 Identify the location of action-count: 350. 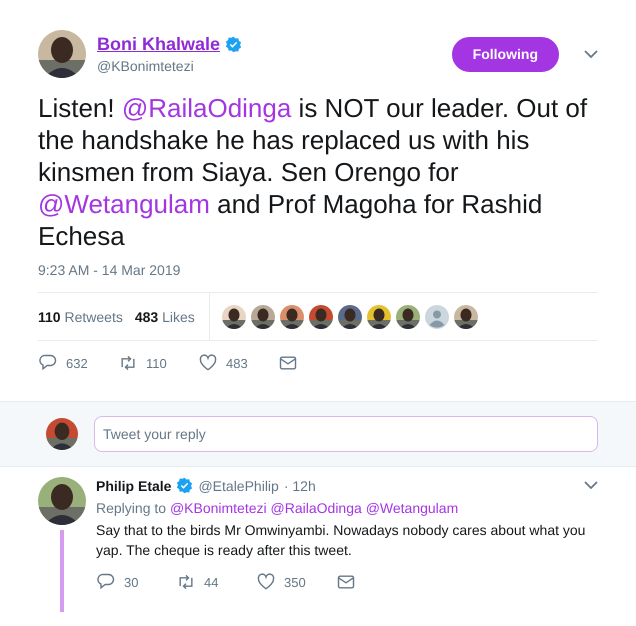
(295, 582).